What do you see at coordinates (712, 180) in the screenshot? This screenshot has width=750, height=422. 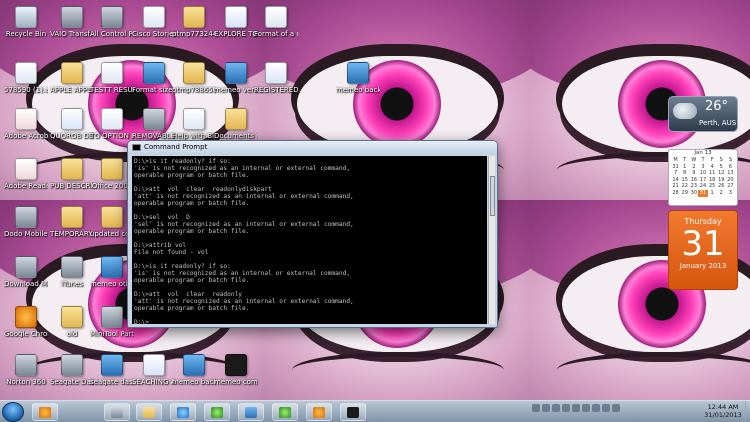 I see `calendar-day: 18` at bounding box center [712, 180].